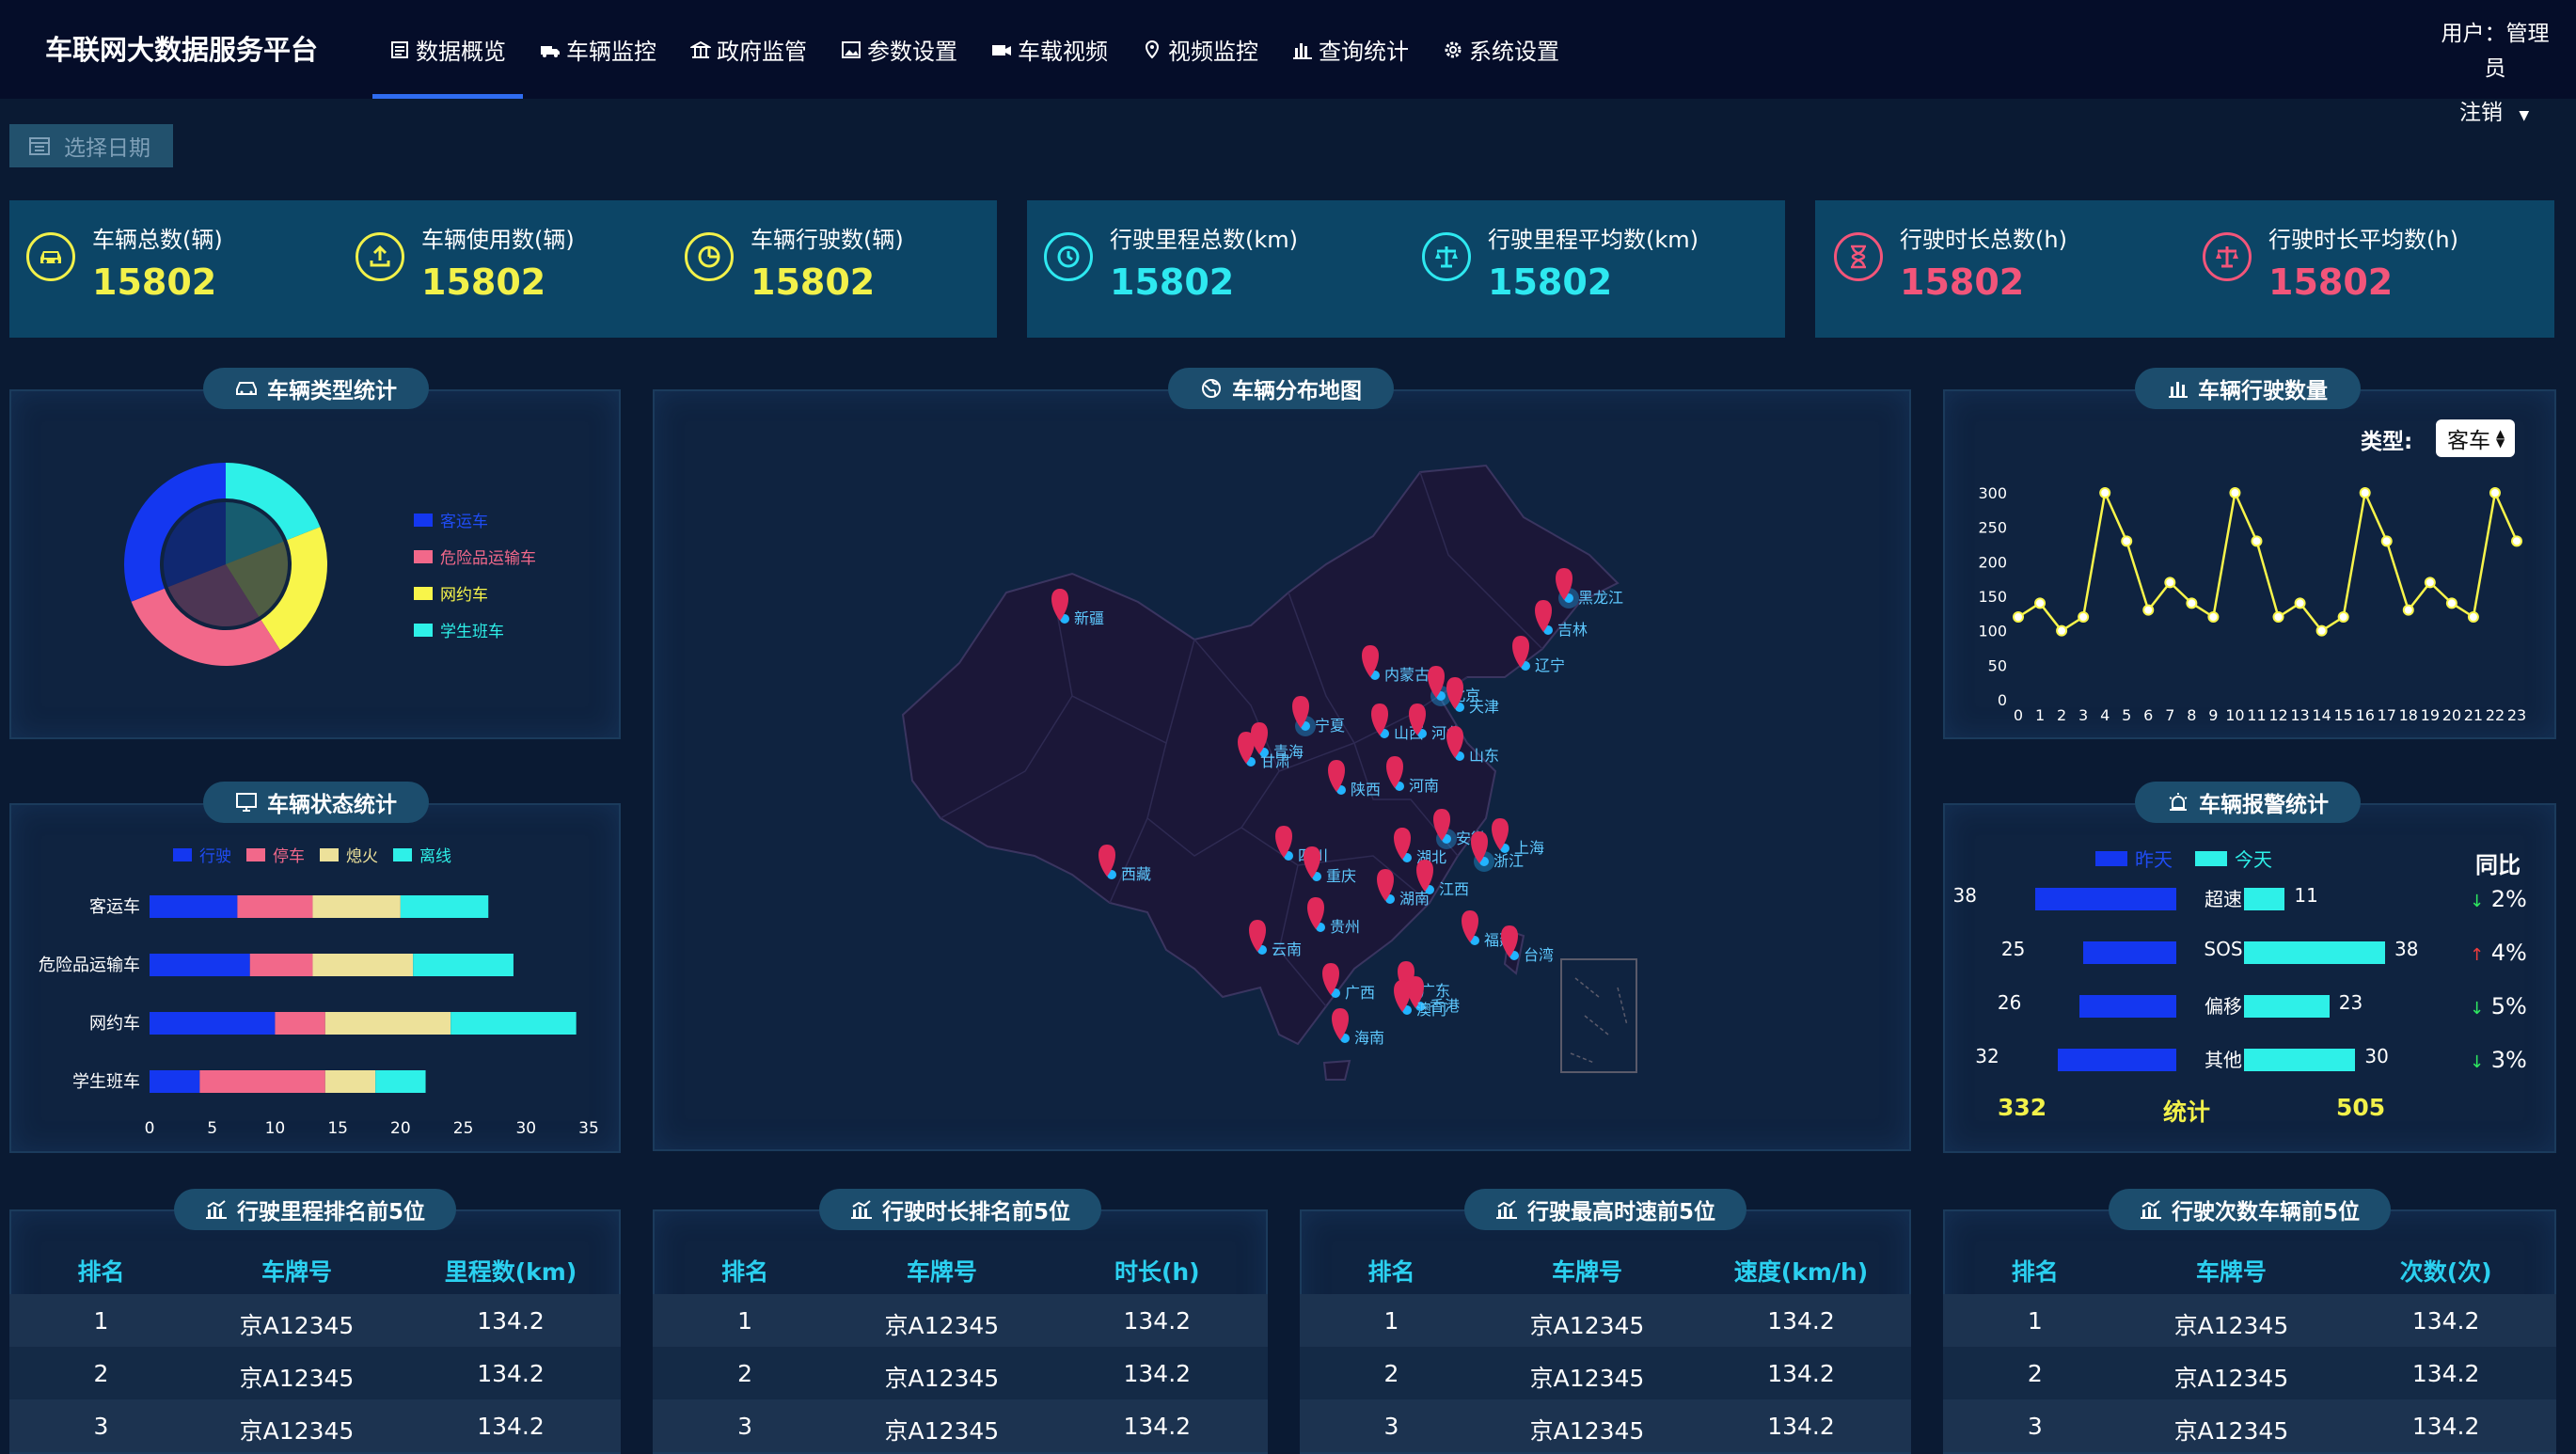  Describe the element at coordinates (2248, 388) in the screenshot. I see `panel-title-driving-count: 车辆行驶数量` at that location.